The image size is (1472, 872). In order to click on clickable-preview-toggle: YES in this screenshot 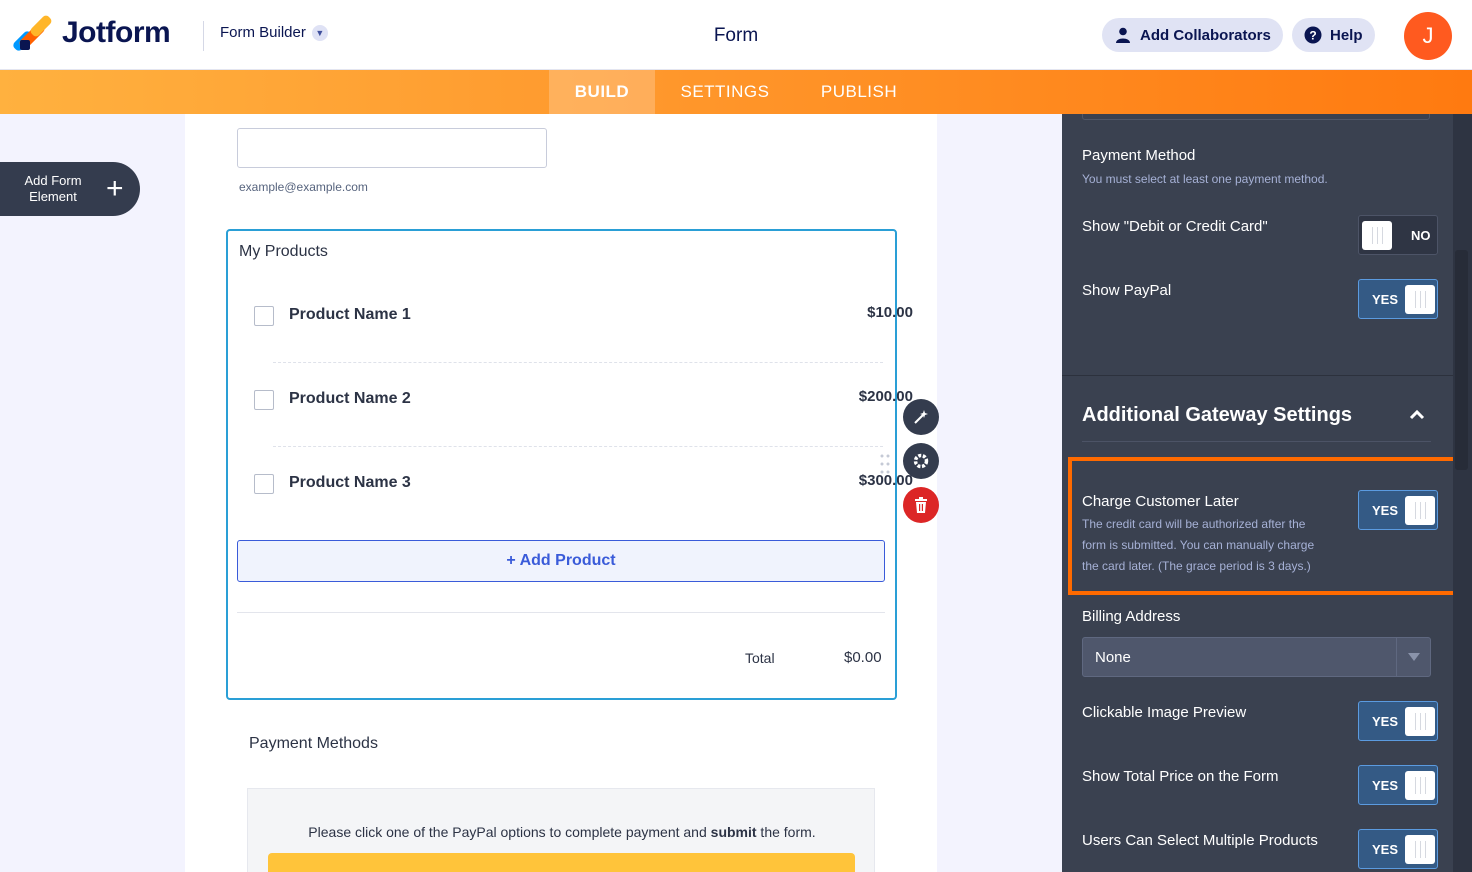, I will do `click(1398, 721)`.